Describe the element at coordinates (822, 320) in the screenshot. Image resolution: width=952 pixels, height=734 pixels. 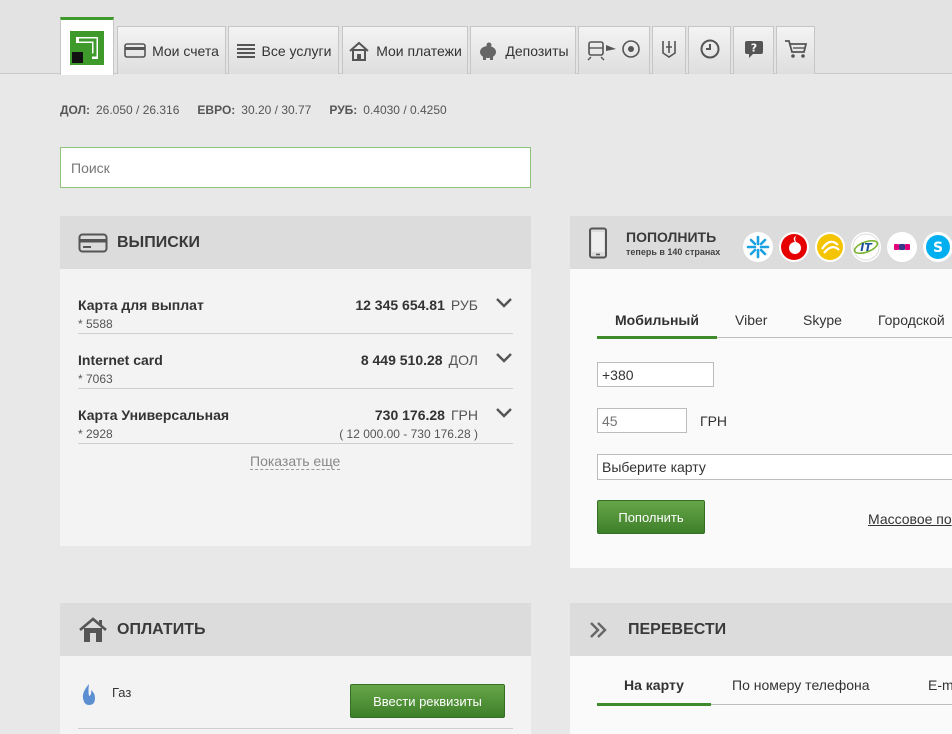
I see `tab-skype: Skype` at that location.